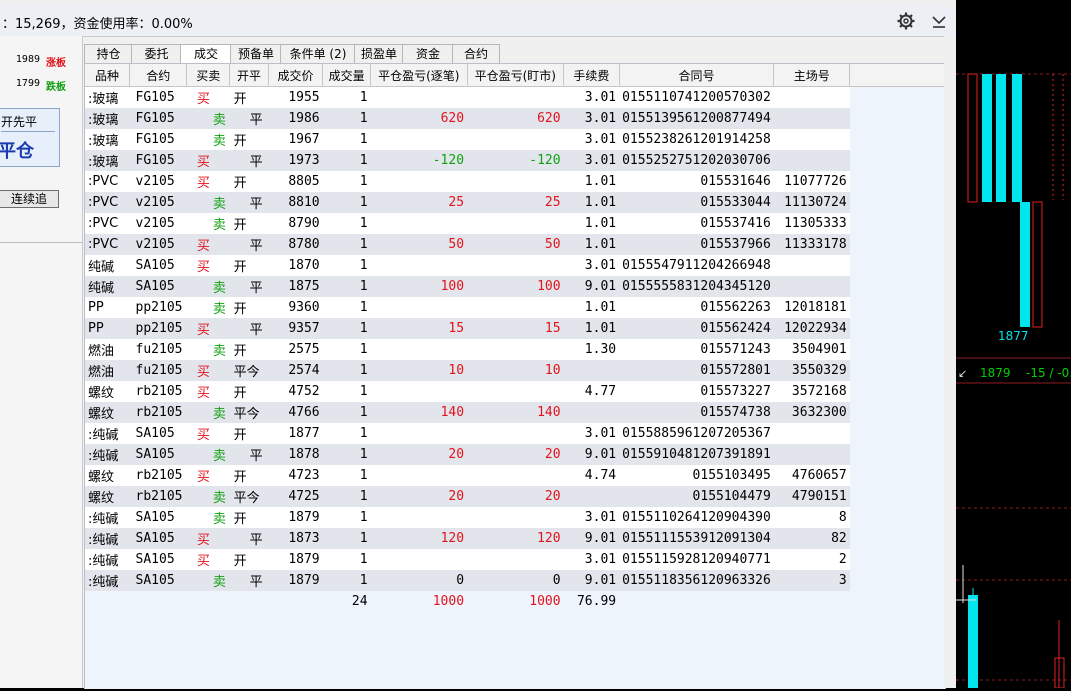  Describe the element at coordinates (476, 53) in the screenshot. I see `tab-7: 合约` at that location.